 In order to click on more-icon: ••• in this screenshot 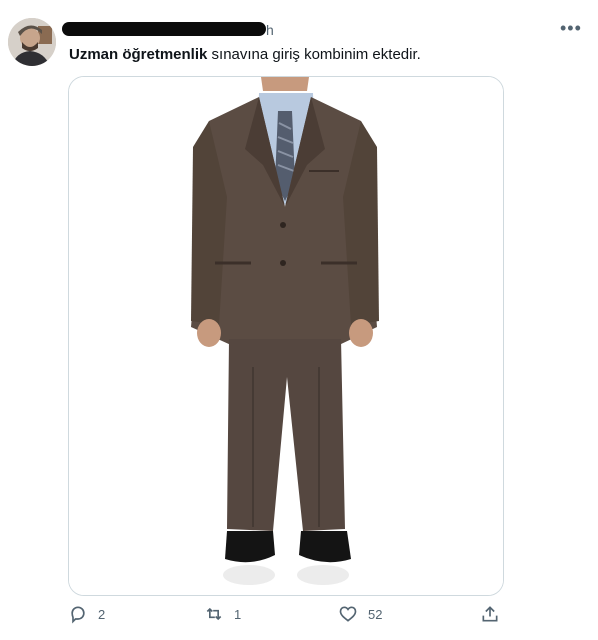, I will do `click(571, 28)`.